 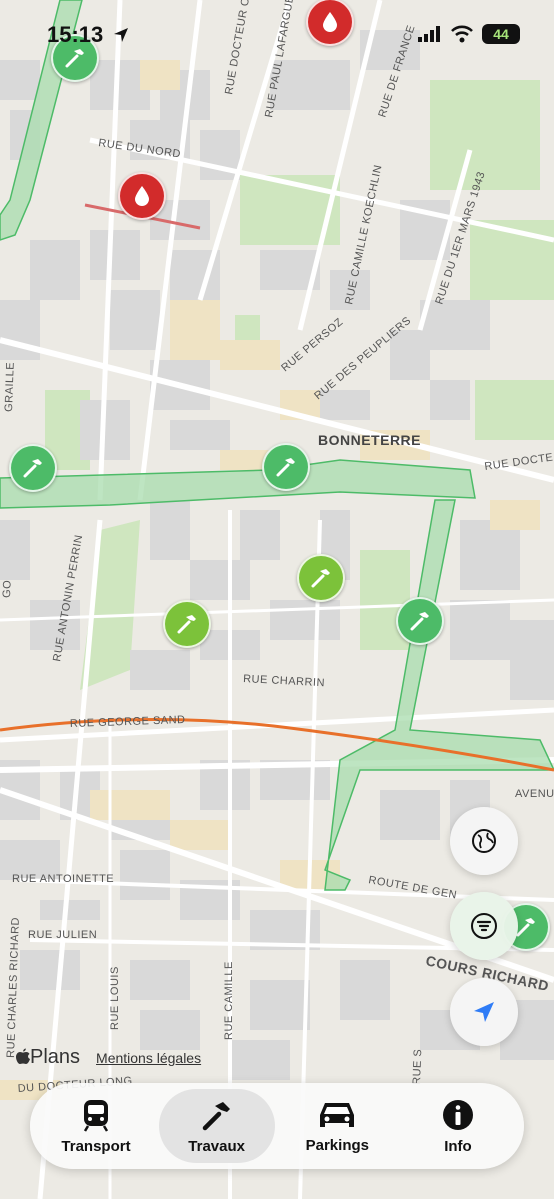 I want to click on wifi-icon, so click(x=462, y=34).